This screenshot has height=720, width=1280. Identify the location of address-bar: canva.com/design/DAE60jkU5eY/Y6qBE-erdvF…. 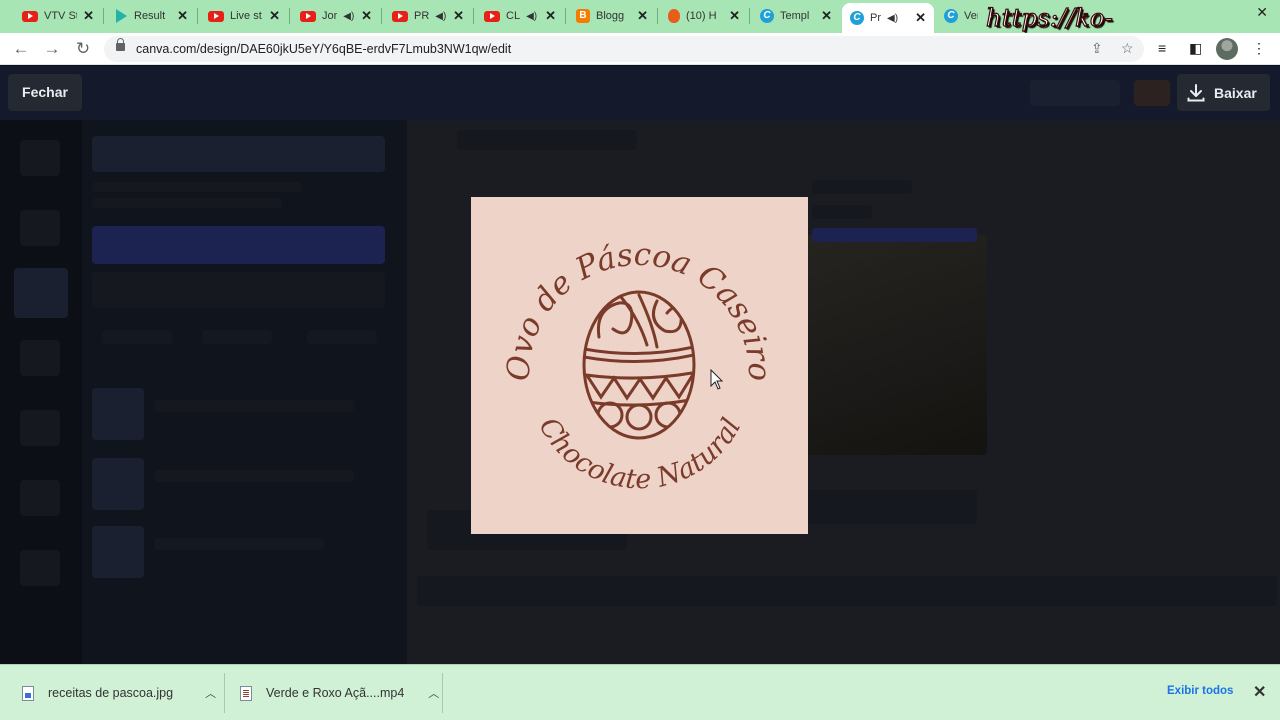
(624, 49).